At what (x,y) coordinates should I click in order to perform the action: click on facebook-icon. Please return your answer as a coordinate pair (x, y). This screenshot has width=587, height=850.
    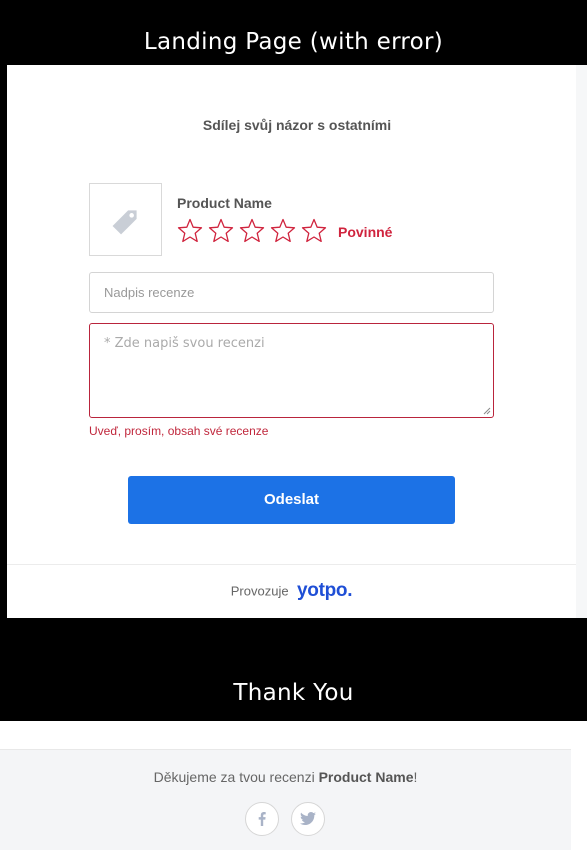
    Looking at the image, I should click on (262, 819).